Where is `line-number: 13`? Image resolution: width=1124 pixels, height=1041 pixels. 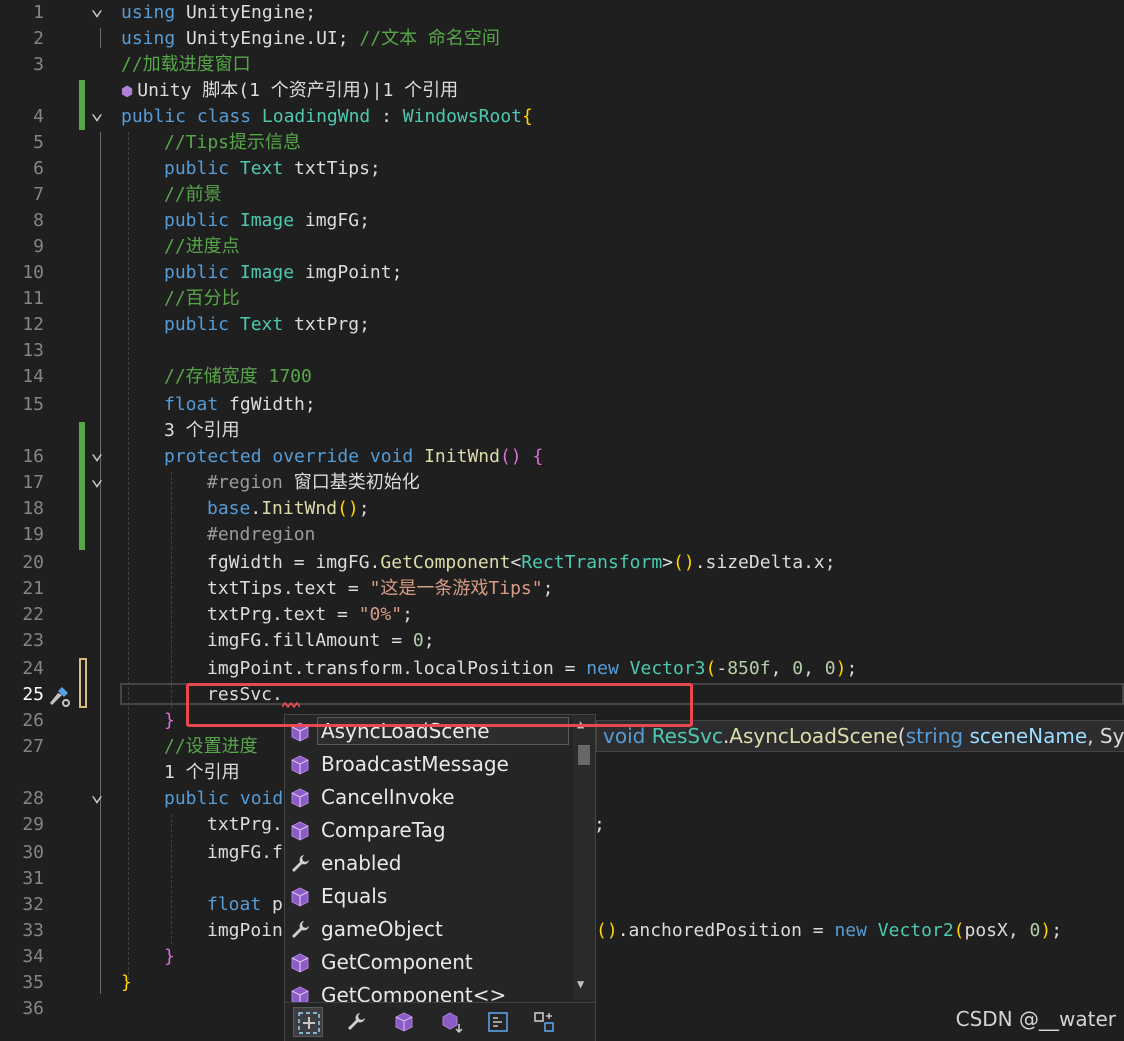 line-number: 13 is located at coordinates (33, 350).